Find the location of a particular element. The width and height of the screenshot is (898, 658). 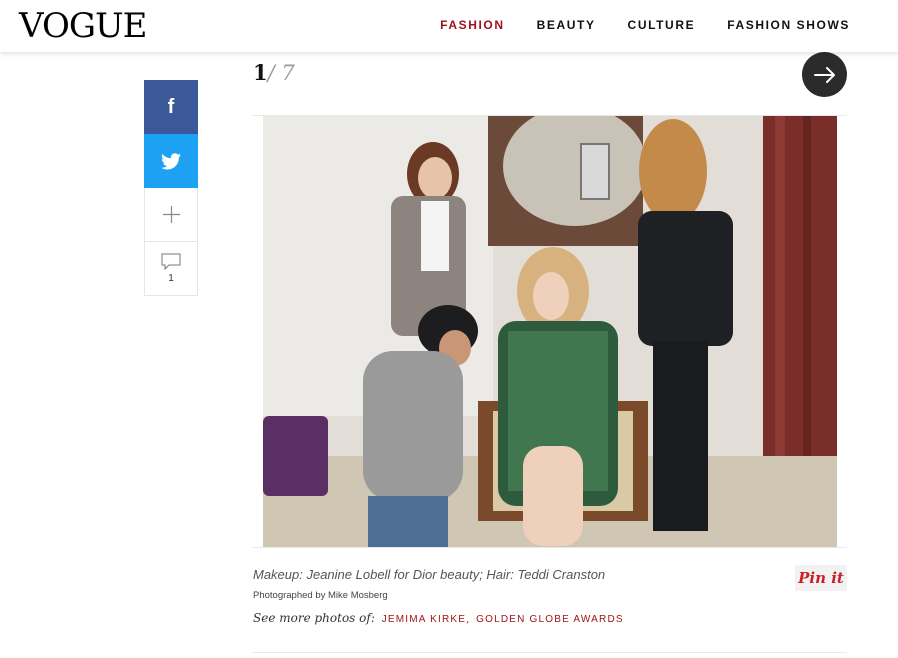

next-slide-button is located at coordinates (824, 74).